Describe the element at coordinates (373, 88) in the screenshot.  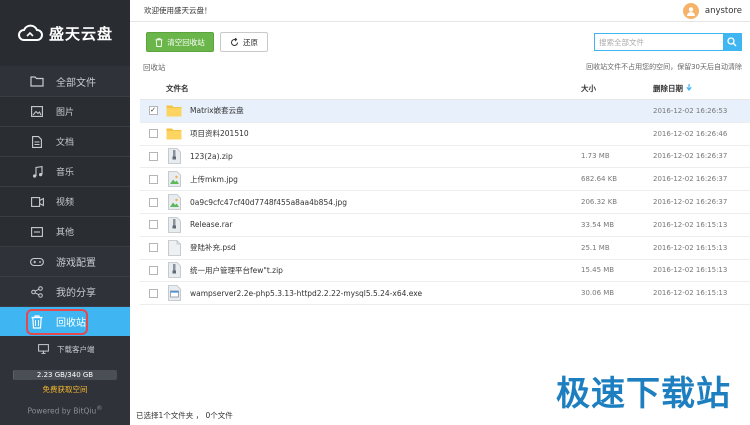
I see `header-name: 文件名` at that location.